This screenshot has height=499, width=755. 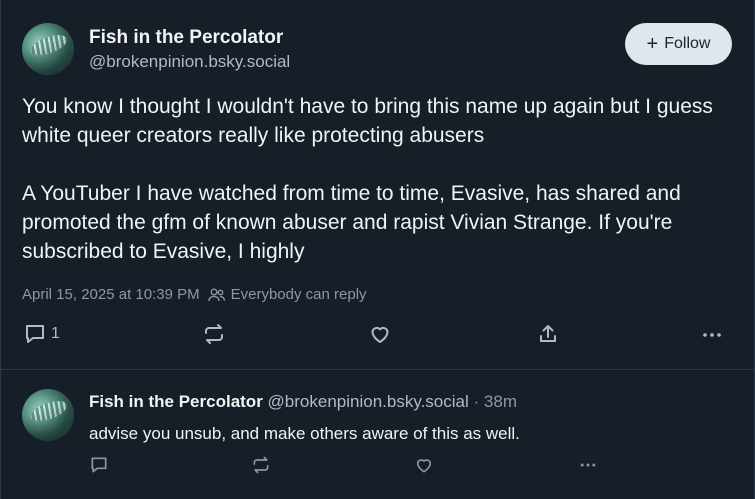 What do you see at coordinates (48, 415) in the screenshot?
I see `reply-avatar` at bounding box center [48, 415].